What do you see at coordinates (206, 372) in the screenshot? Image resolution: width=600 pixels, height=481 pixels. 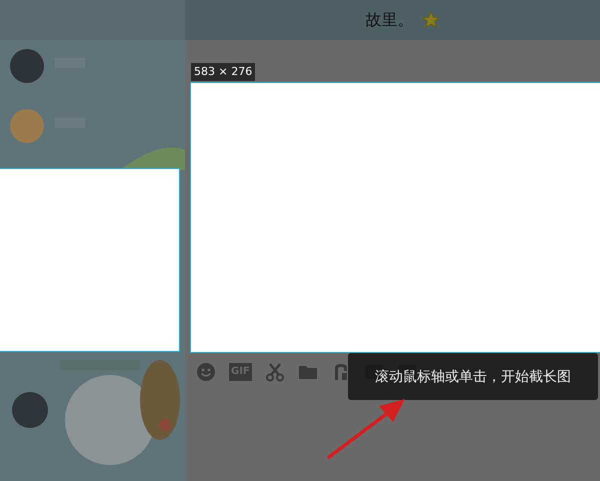 I see `smiley-icon` at bounding box center [206, 372].